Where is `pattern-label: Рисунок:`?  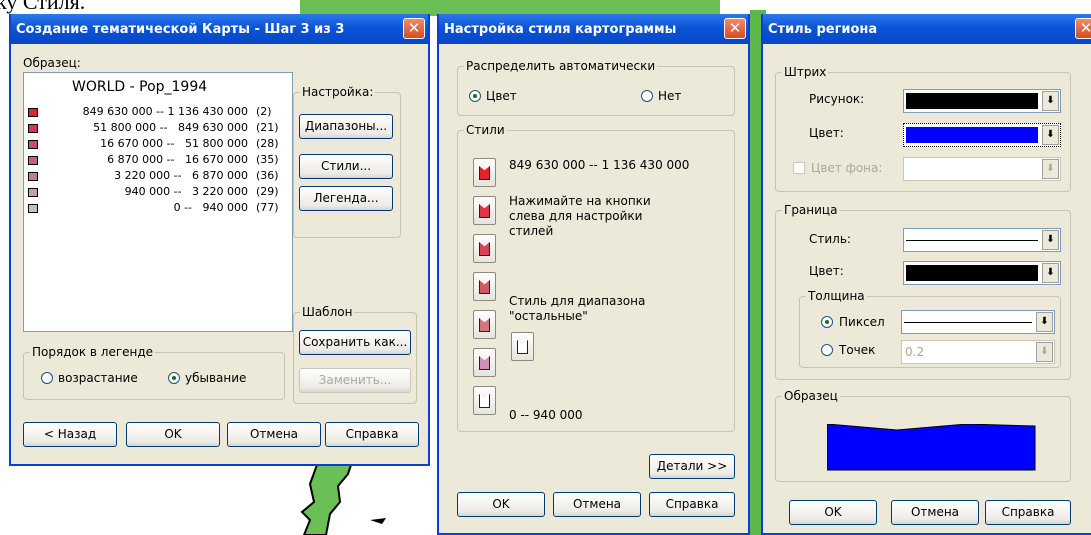
pattern-label: Рисунок: is located at coordinates (837, 99).